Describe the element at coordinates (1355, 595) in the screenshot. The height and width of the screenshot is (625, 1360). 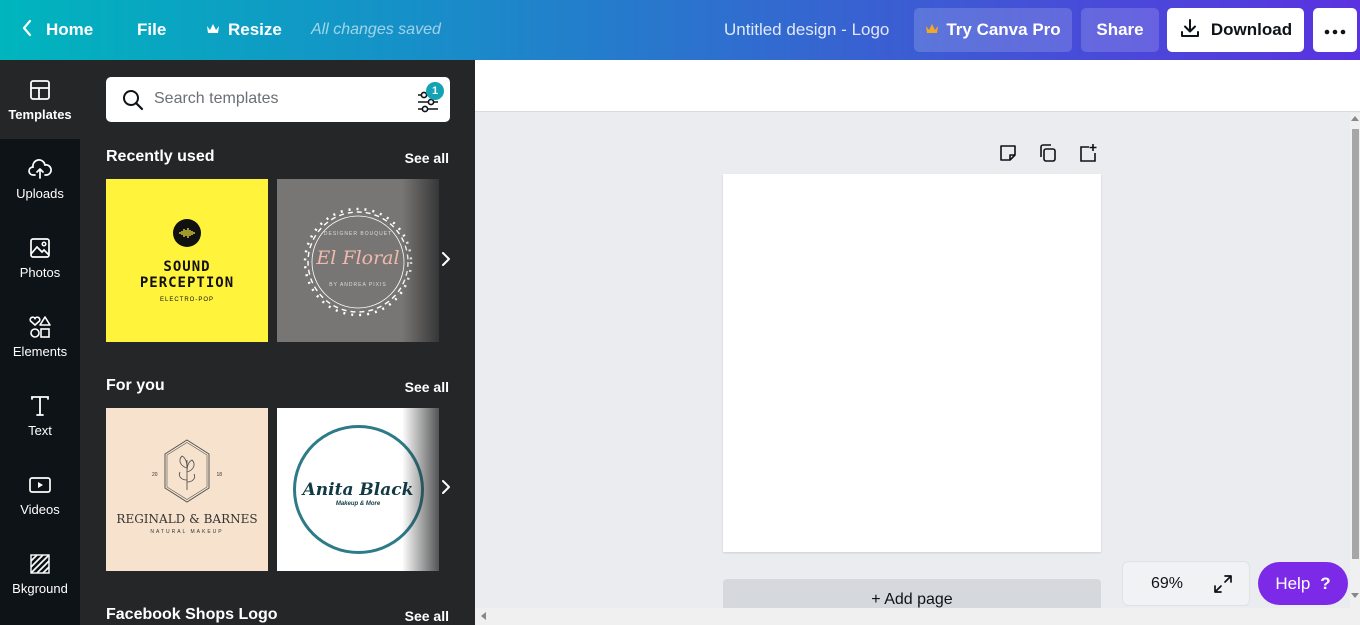
I see `scroll-down-arrow-icon` at that location.